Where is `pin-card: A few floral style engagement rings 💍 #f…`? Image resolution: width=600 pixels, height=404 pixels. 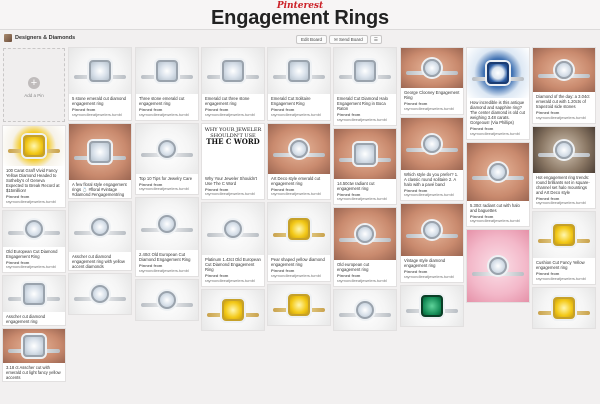 pin-card: A few floral style engagement rings 💍 #f… is located at coordinates (100, 160).